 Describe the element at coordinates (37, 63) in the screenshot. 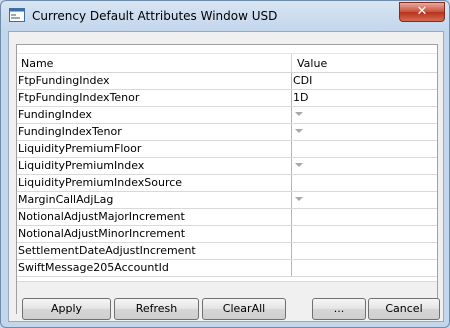

I see `column-header-name: Name` at that location.